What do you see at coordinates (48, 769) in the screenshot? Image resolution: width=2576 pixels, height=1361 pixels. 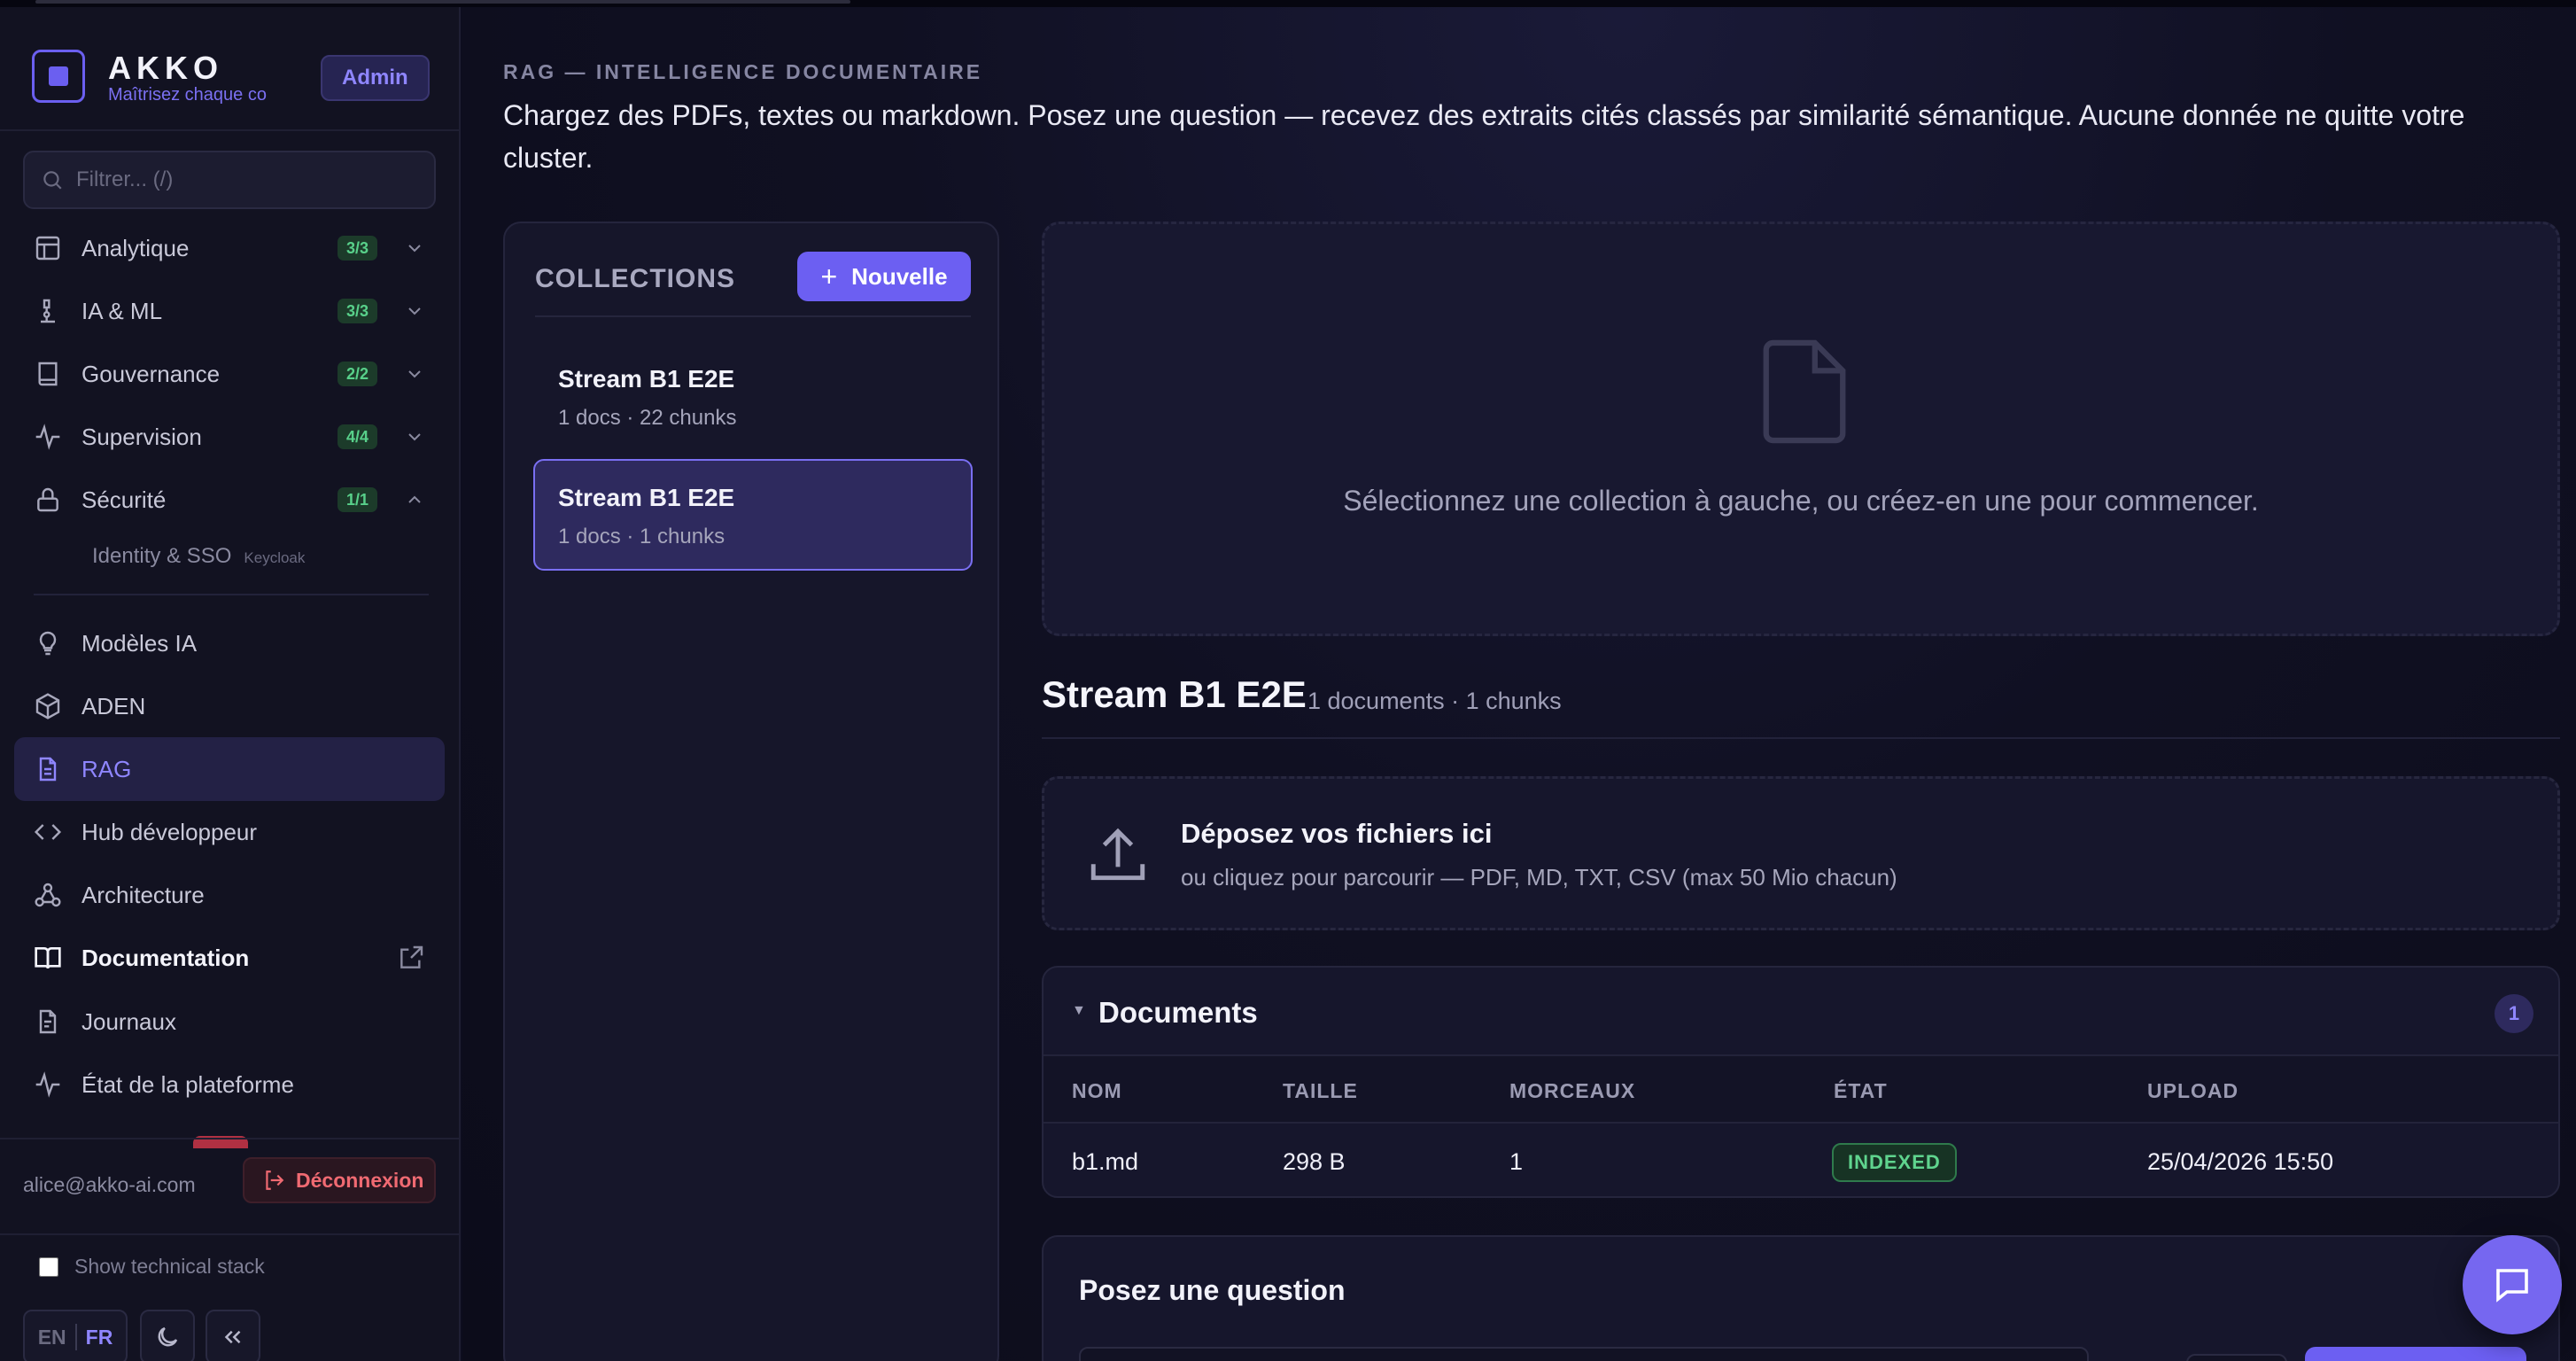 I see `file-text-icon` at bounding box center [48, 769].